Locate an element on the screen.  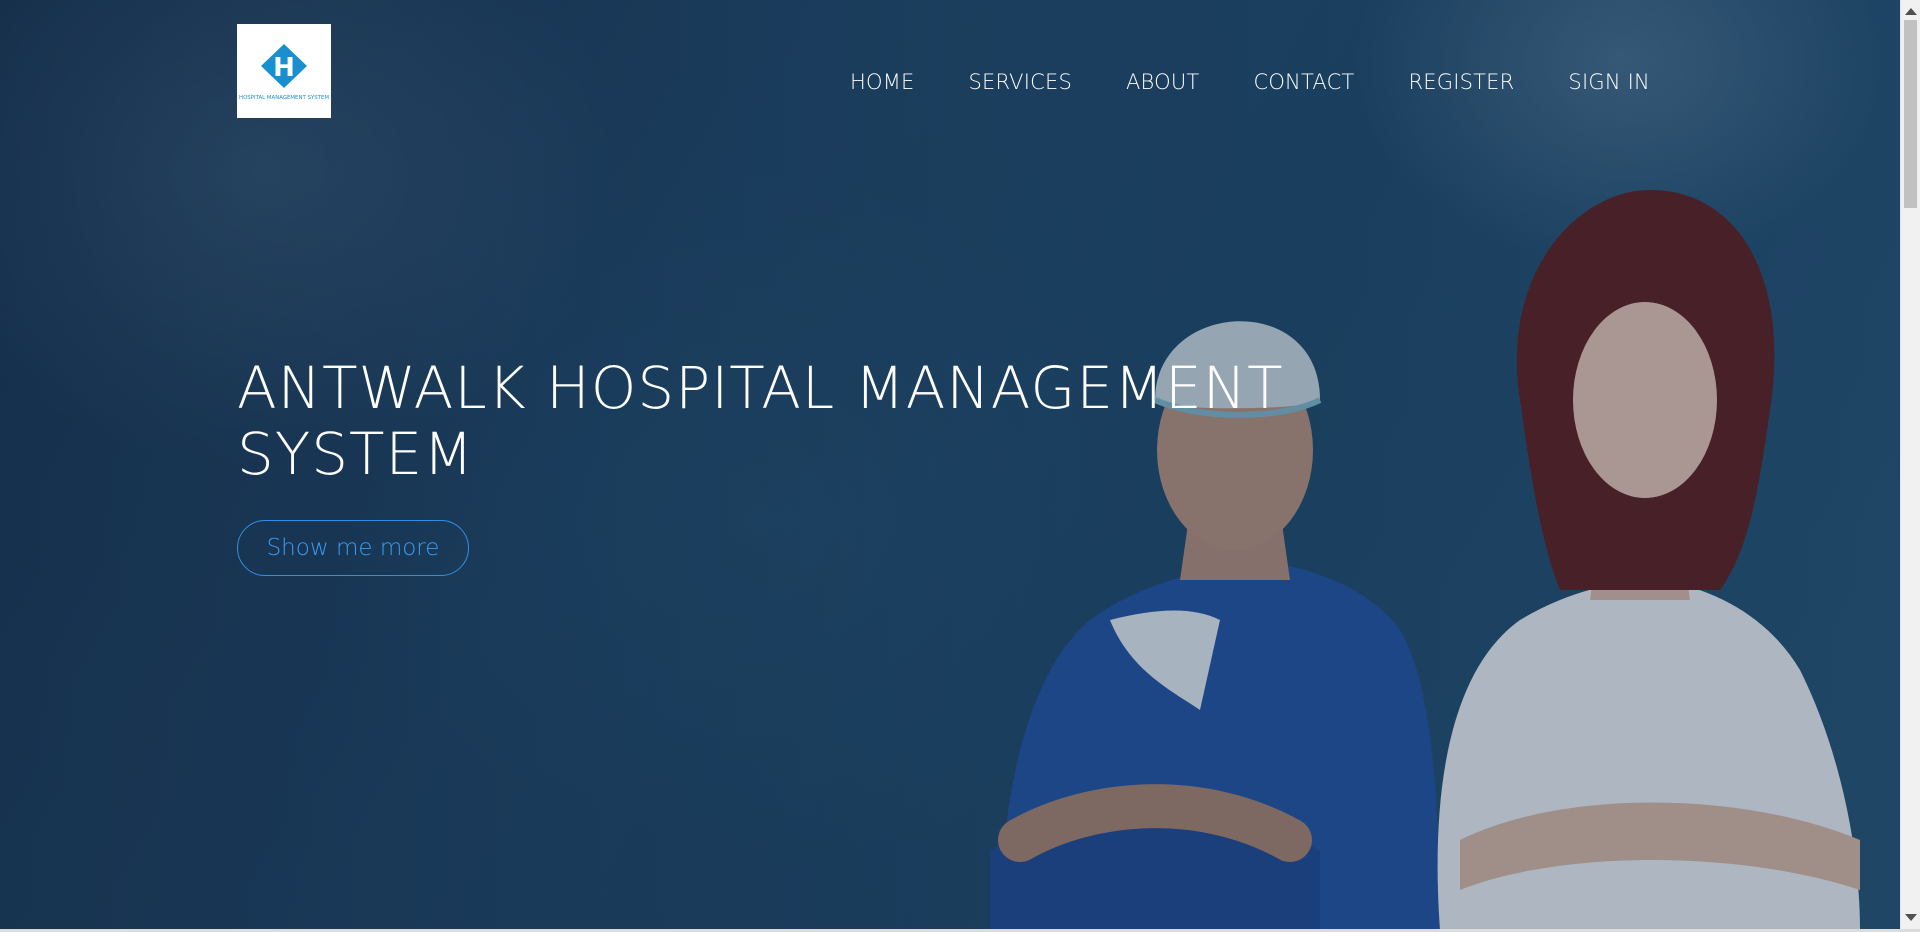
nav-services: SERVICES is located at coordinates (1020, 82).